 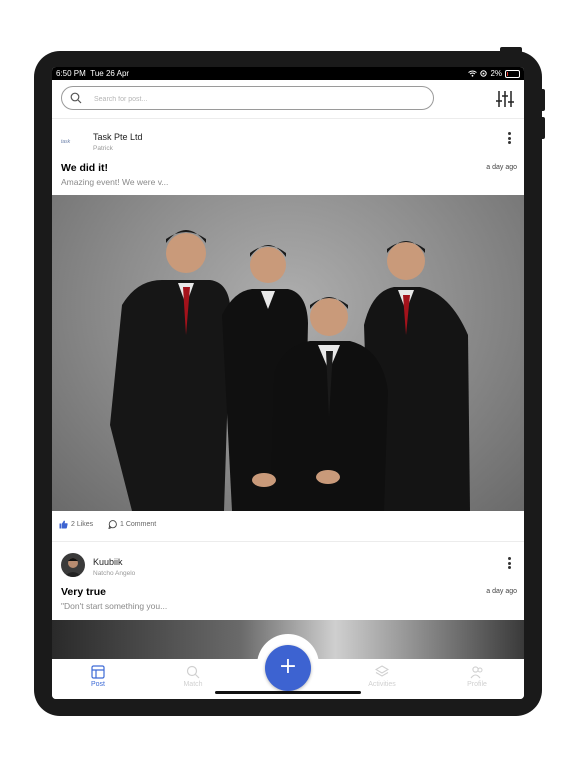 I want to click on battery-percent: 2%, so click(x=496, y=73).